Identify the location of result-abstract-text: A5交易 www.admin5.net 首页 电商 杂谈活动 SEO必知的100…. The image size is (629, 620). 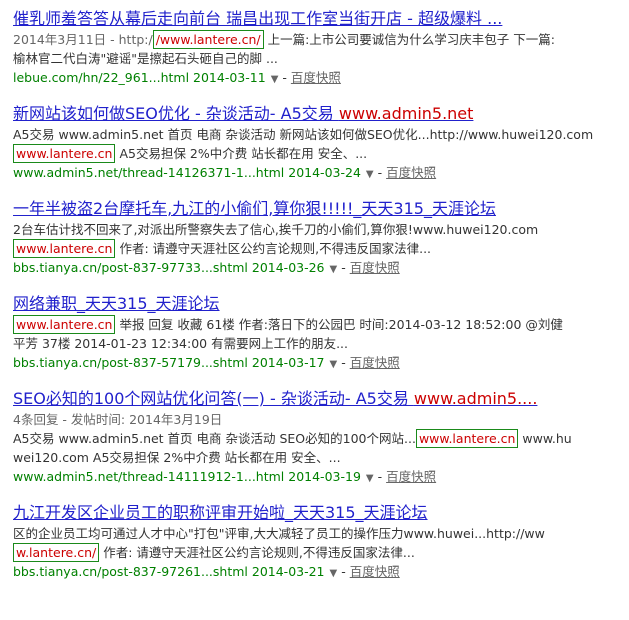
(214, 438).